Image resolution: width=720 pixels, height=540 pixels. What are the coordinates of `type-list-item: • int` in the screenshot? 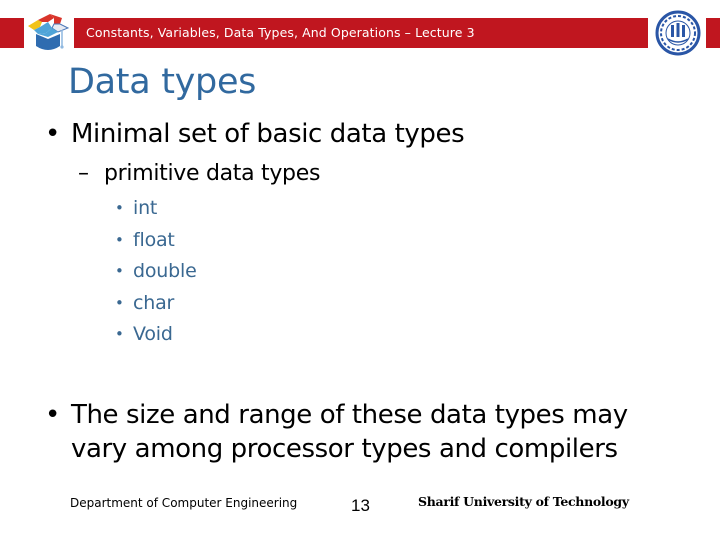 It's located at (136, 208).